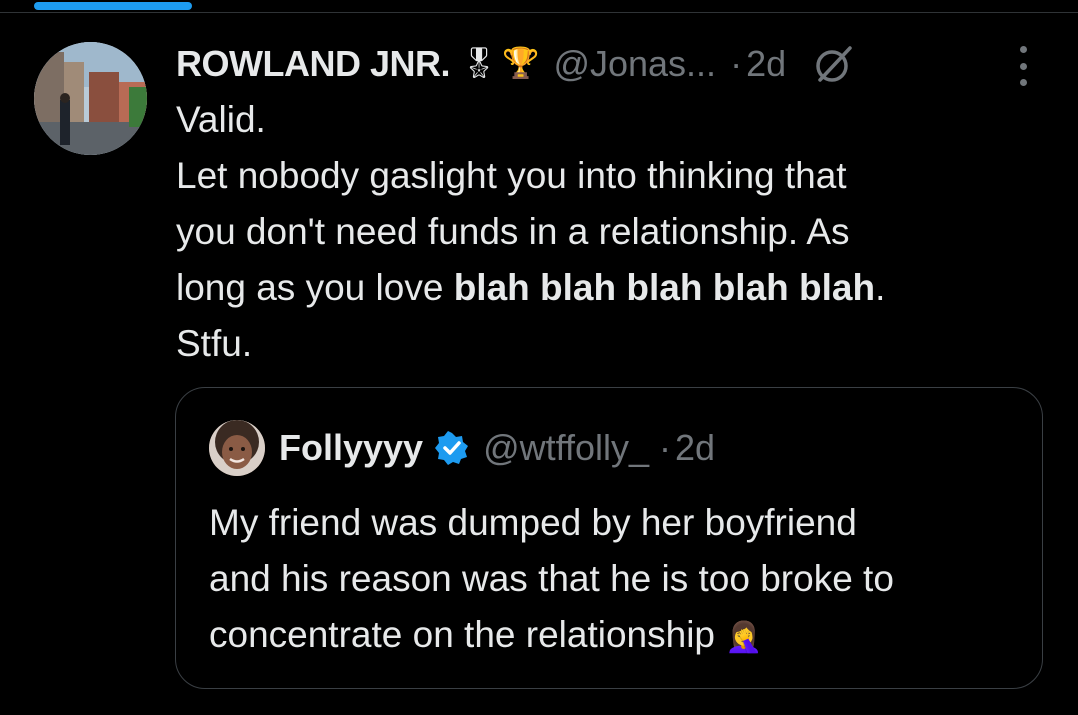 This screenshot has height=715, width=1078. Describe the element at coordinates (539, 12) in the screenshot. I see `divider` at that location.